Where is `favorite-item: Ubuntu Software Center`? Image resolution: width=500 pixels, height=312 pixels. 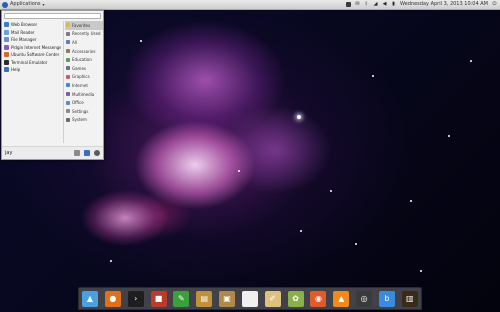 favorite-item: Ubuntu Software Center is located at coordinates (32, 55).